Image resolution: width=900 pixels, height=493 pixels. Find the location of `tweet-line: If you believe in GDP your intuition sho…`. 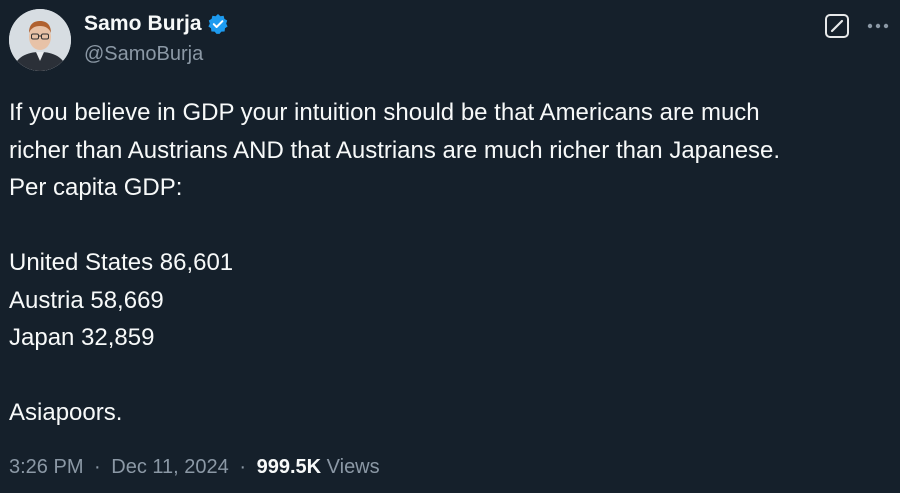

tweet-line: If you believe in GDP your intuition sho… is located at coordinates (384, 112).